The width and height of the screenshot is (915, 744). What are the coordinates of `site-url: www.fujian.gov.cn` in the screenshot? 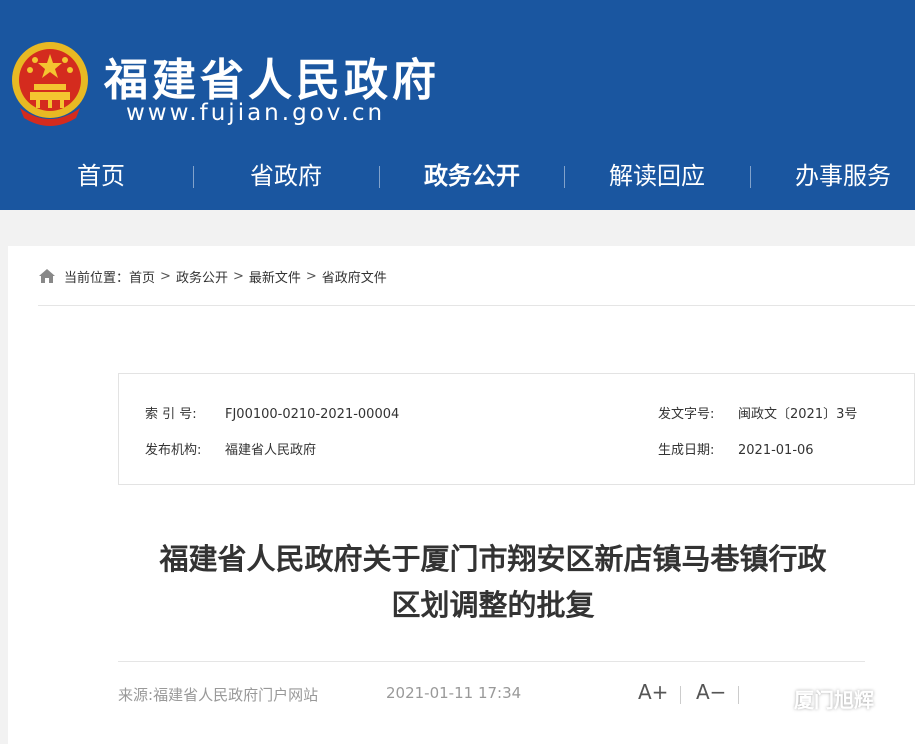 It's located at (255, 113).